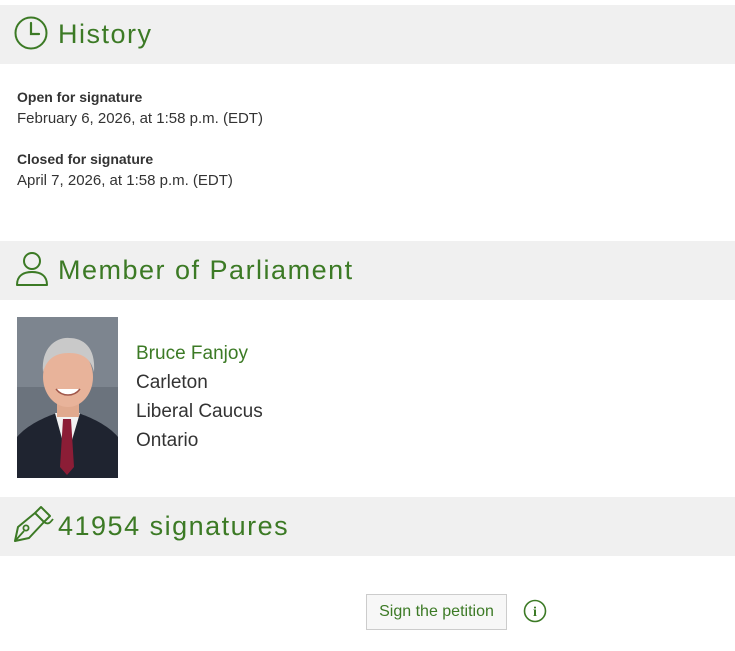  I want to click on svg-text: i, so click(535, 612).